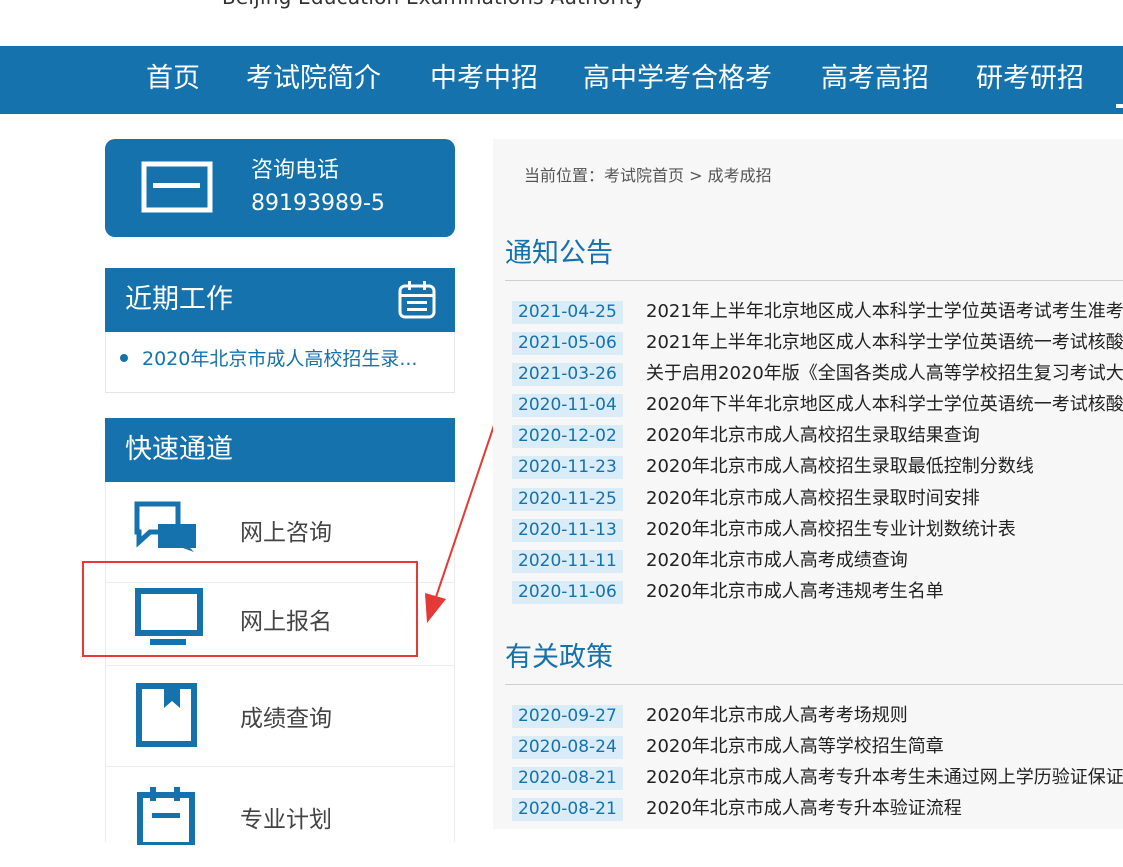 Image resolution: width=1123 pixels, height=867 pixels. What do you see at coordinates (124, 357) in the screenshot?
I see `bullet-icon` at bounding box center [124, 357].